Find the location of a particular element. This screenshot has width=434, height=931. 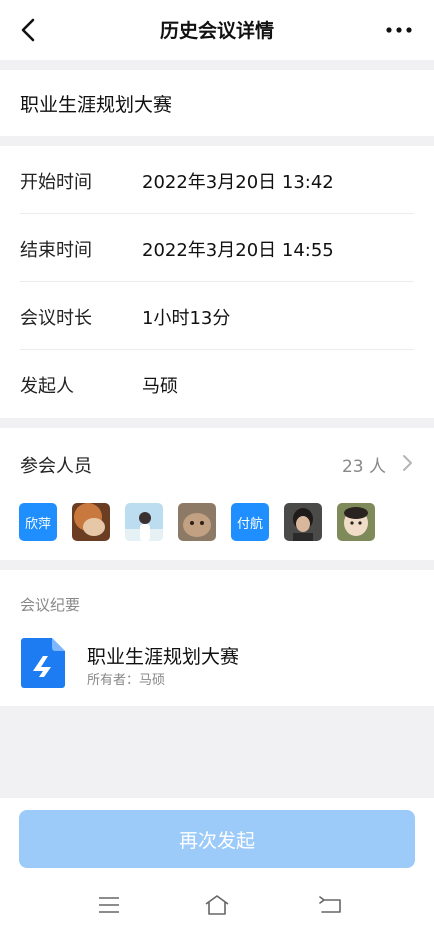

meeting-name-card: 职业生涯规划大赛 is located at coordinates (217, 103).